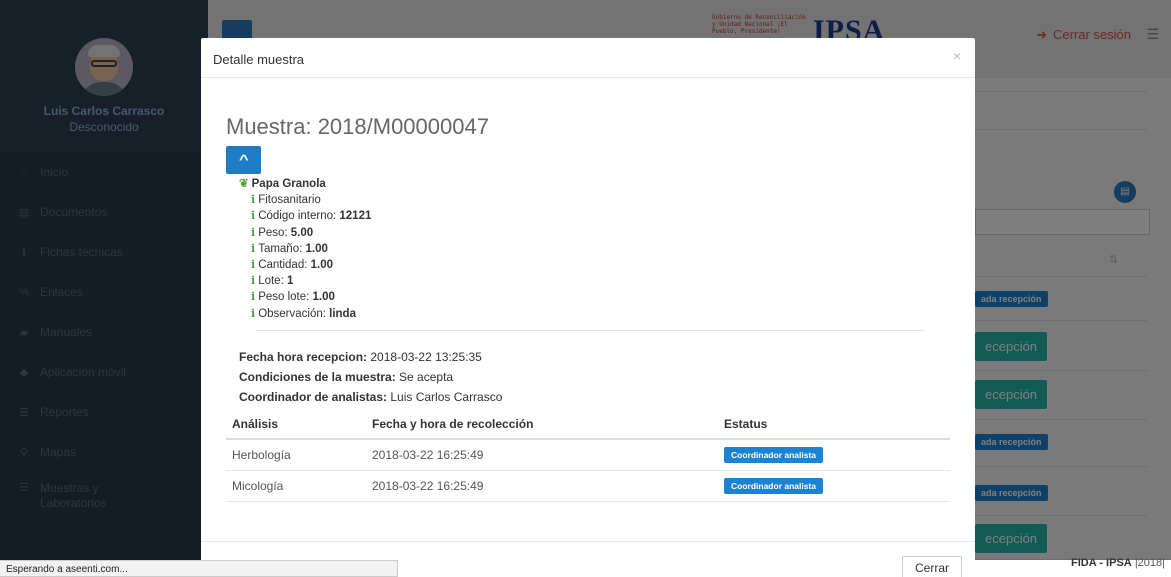  What do you see at coordinates (357, 126) in the screenshot?
I see `sample-title: Muestra: 2018/M00000047` at bounding box center [357, 126].